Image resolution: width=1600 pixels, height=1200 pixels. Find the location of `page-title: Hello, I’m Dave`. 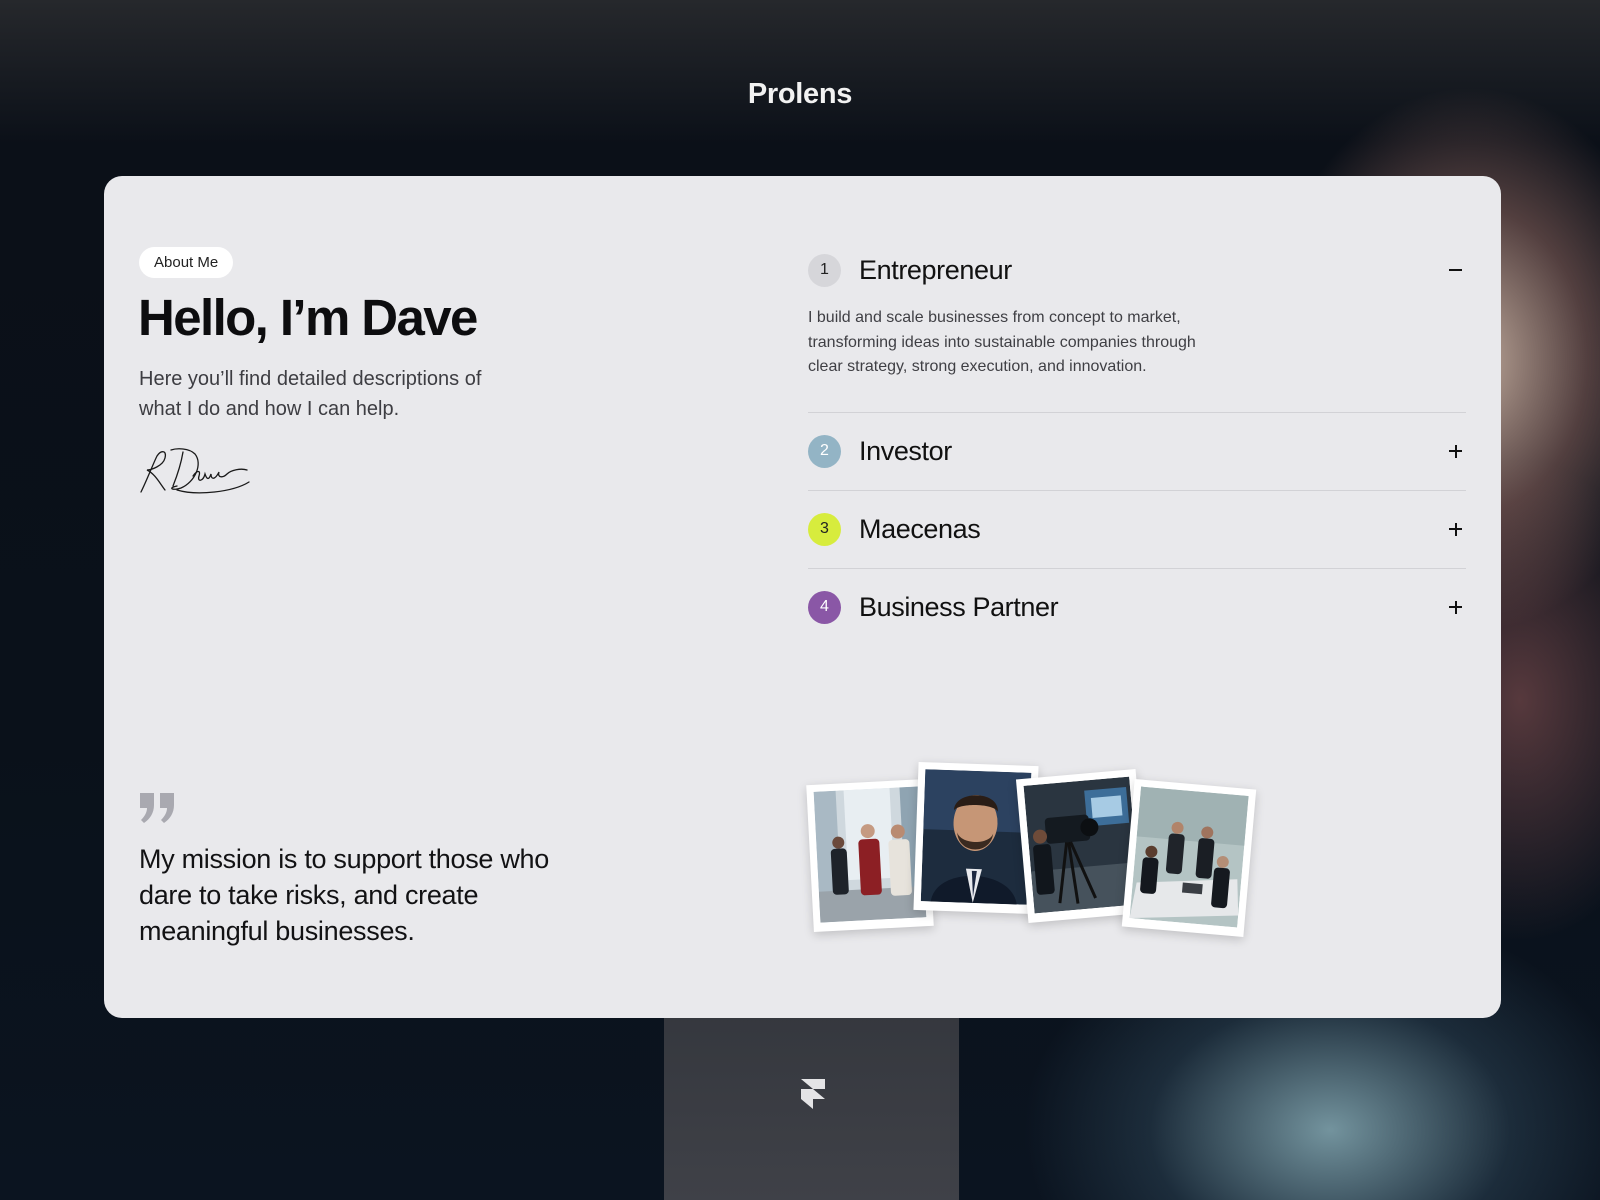

page-title: Hello, I’m Dave is located at coordinates (308, 317).